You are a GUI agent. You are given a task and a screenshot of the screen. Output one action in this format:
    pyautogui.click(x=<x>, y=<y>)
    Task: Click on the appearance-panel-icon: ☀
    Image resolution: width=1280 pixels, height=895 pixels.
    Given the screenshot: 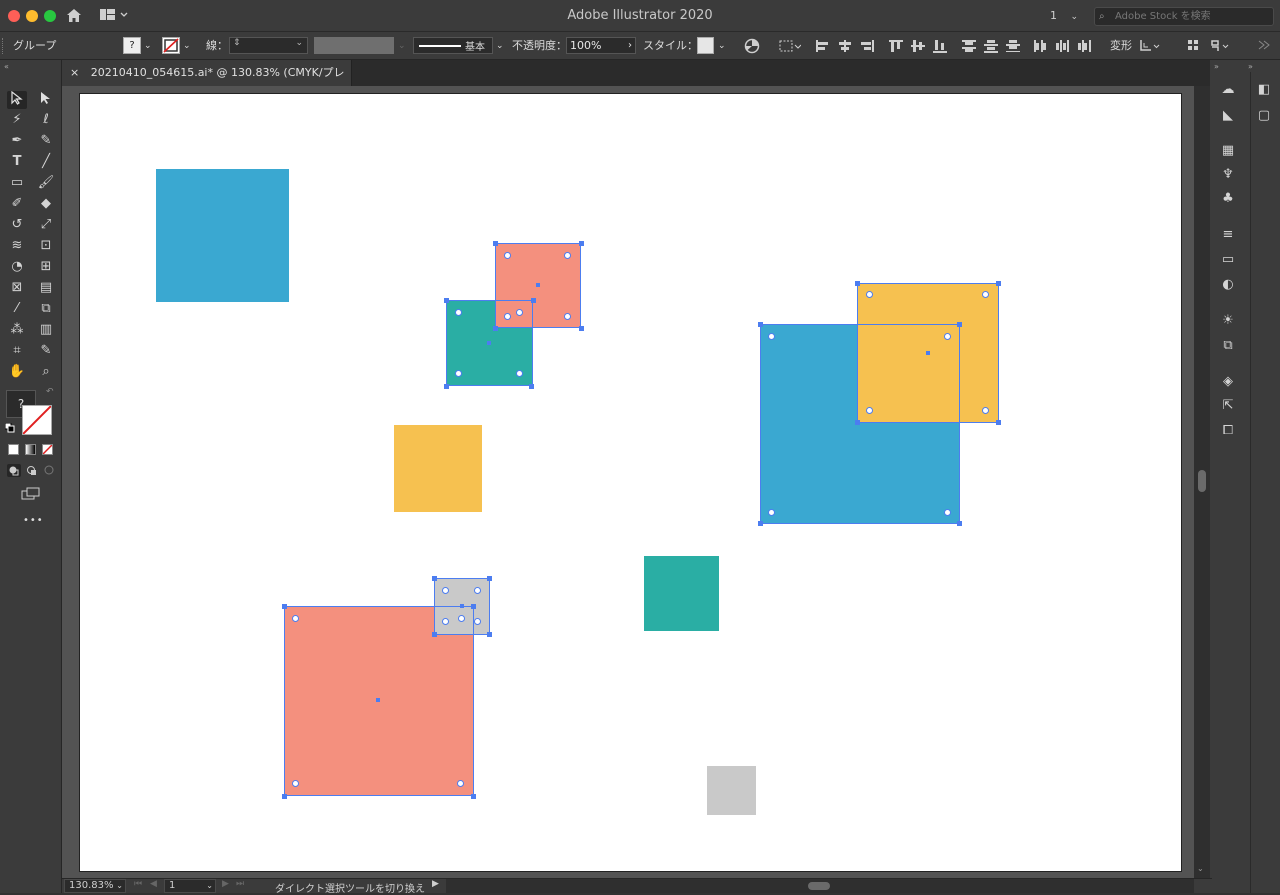 What is the action you would take?
    pyautogui.click(x=1228, y=321)
    